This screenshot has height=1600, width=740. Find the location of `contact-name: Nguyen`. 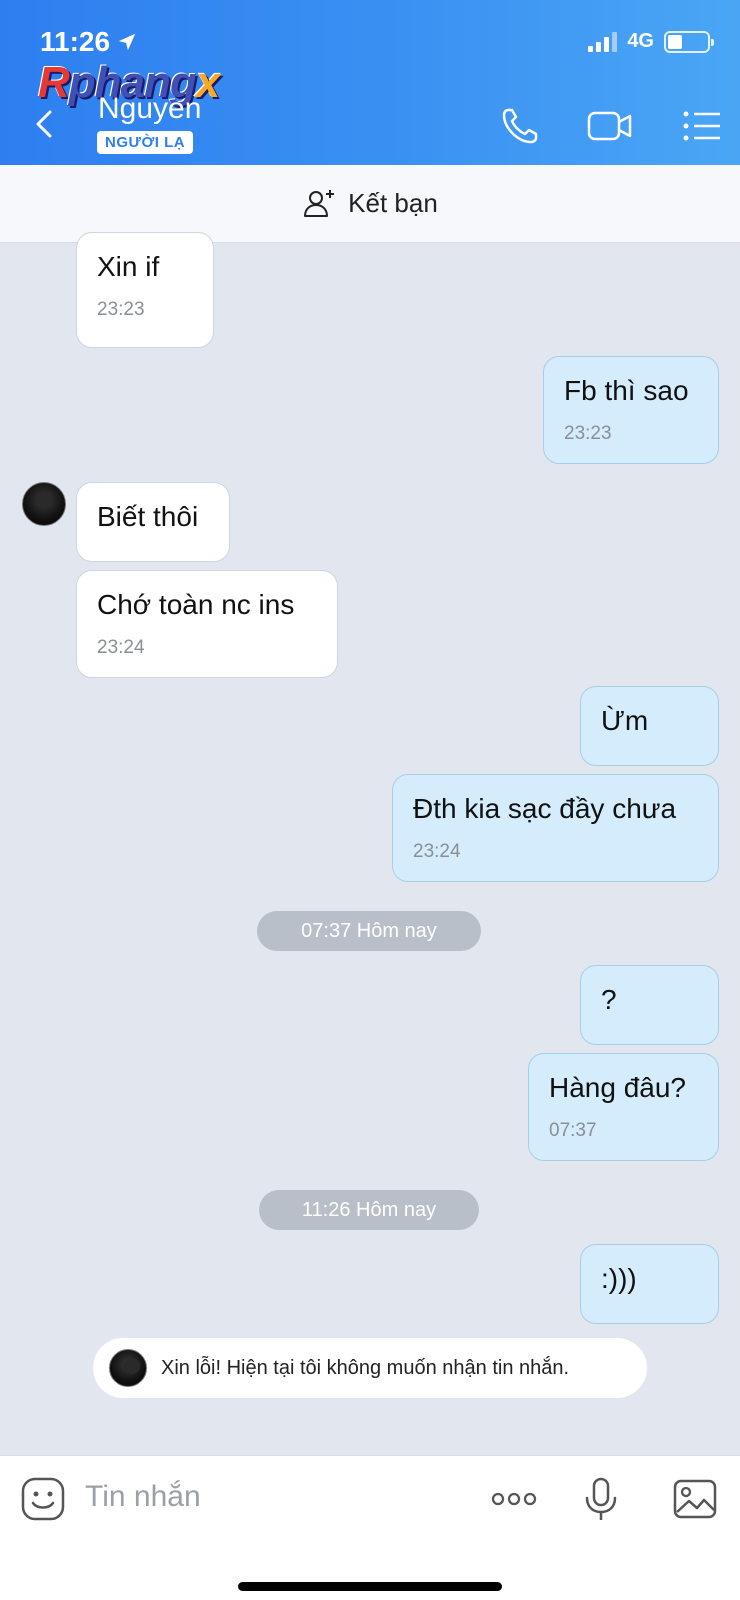

contact-name: Nguyen is located at coordinates (149, 109).